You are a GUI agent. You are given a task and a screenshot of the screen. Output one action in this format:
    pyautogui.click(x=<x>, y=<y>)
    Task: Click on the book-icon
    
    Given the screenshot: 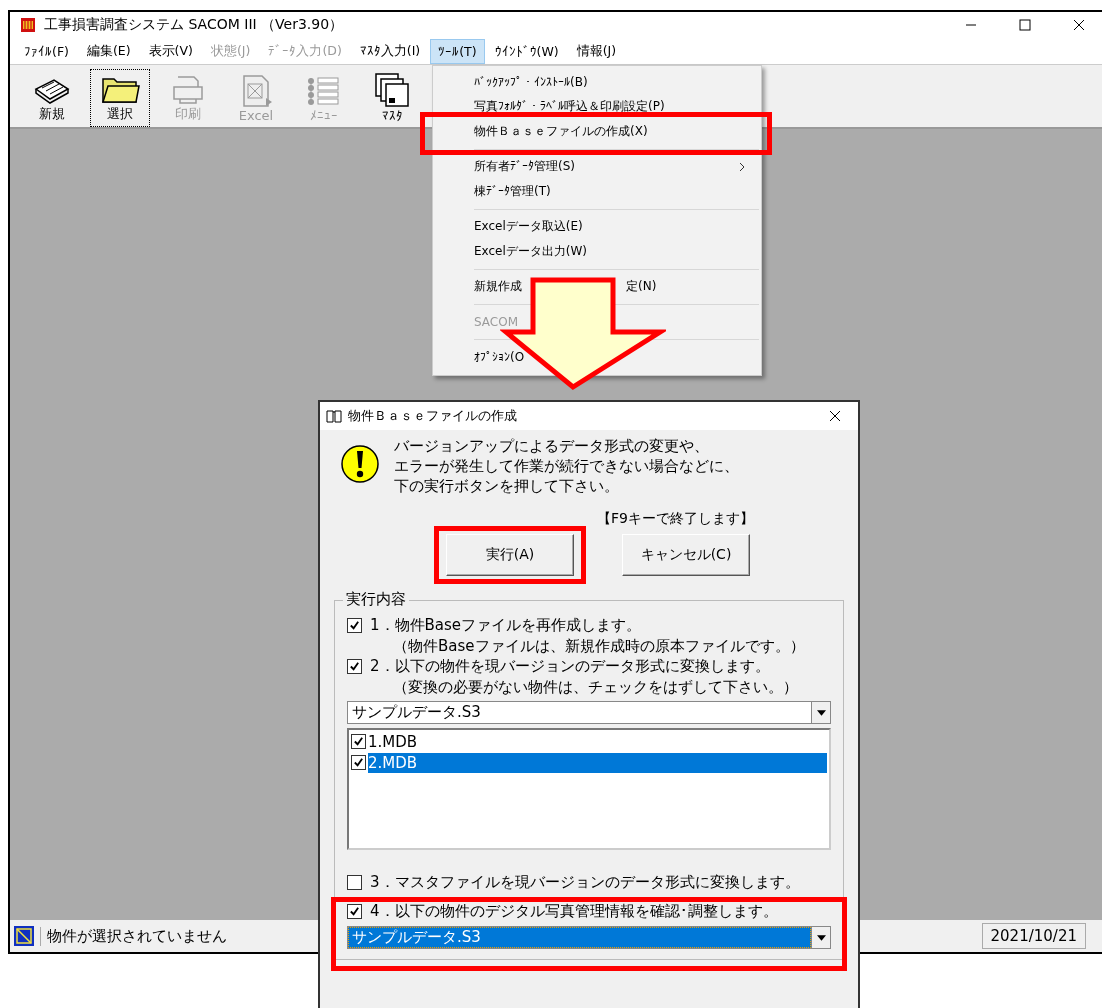 What is the action you would take?
    pyautogui.click(x=334, y=416)
    